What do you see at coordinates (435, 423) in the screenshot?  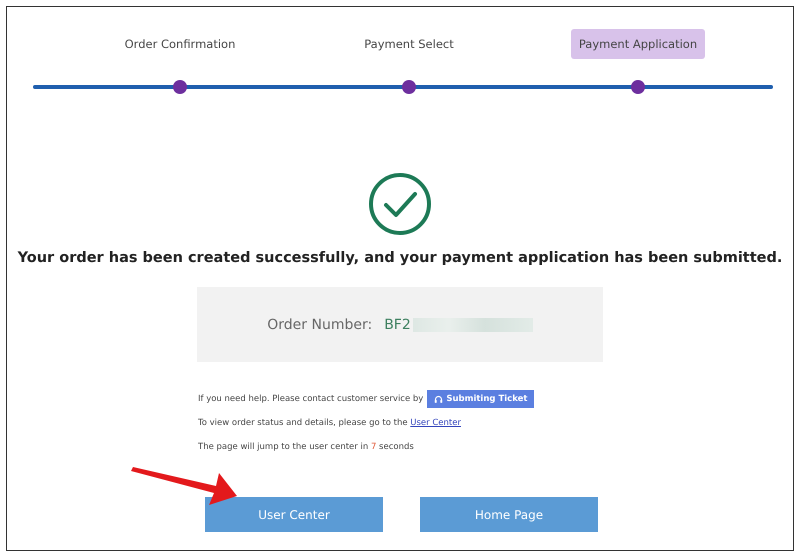 I see `user-center-link: User Center` at bounding box center [435, 423].